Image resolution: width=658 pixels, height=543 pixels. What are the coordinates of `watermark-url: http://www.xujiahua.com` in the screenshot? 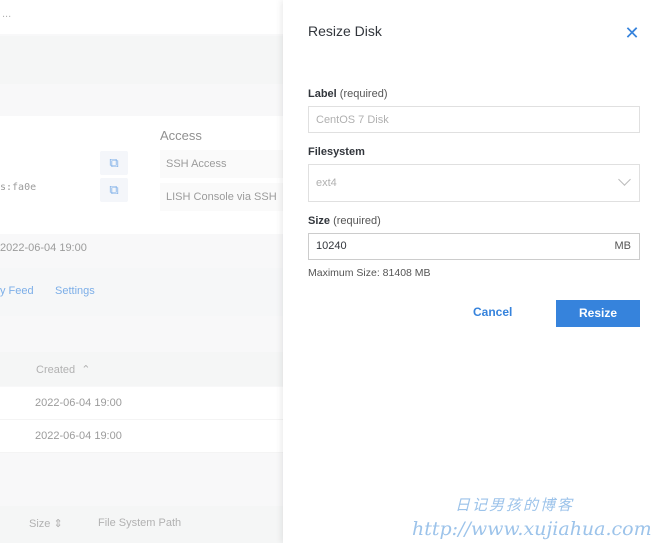 It's located at (532, 529).